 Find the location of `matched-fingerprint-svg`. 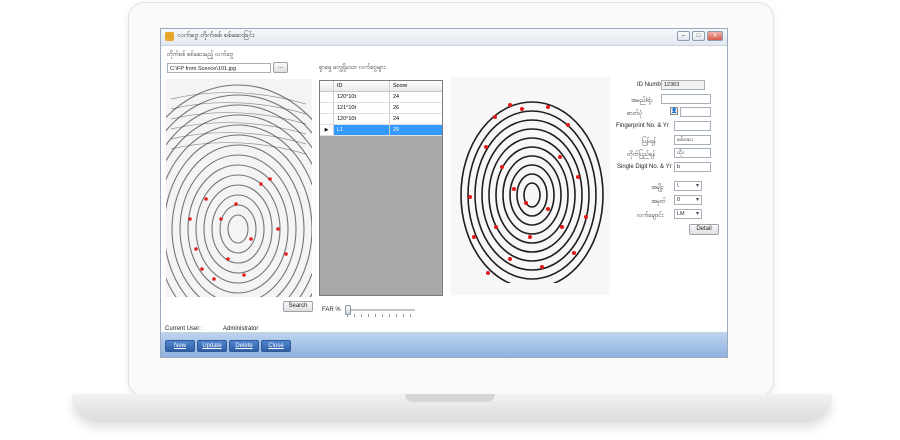

matched-fingerprint-svg is located at coordinates (530, 186).